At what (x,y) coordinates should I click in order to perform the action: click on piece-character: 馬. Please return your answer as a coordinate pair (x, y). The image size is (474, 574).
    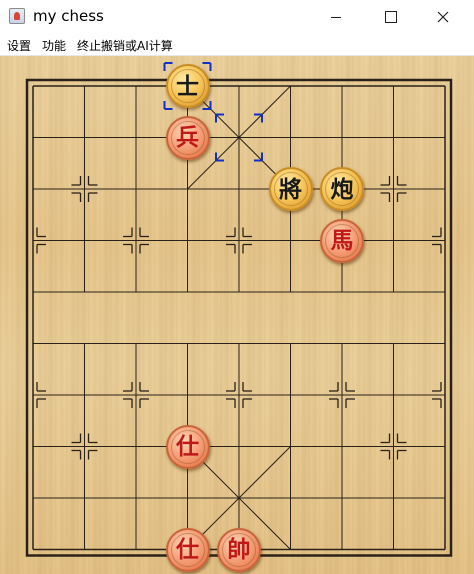
    Looking at the image, I should click on (342, 240).